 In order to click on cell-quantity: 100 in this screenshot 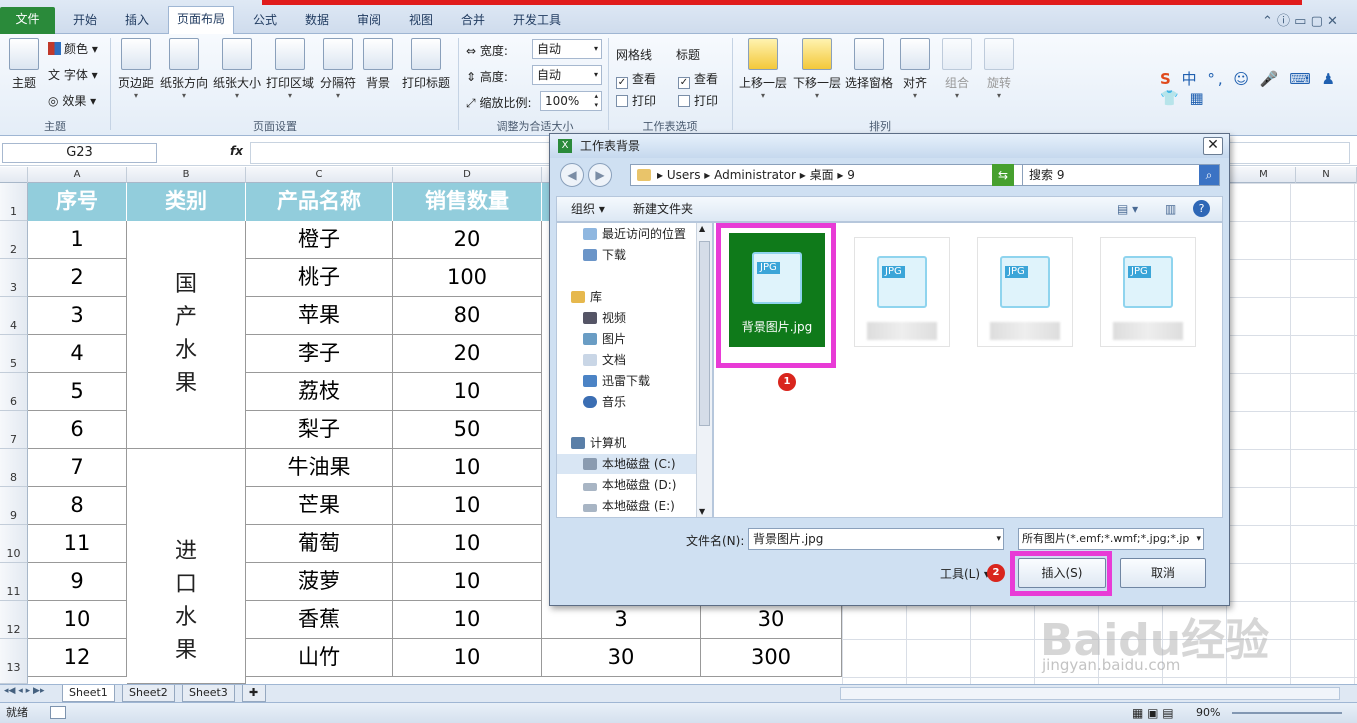, I will do `click(467, 278)`.